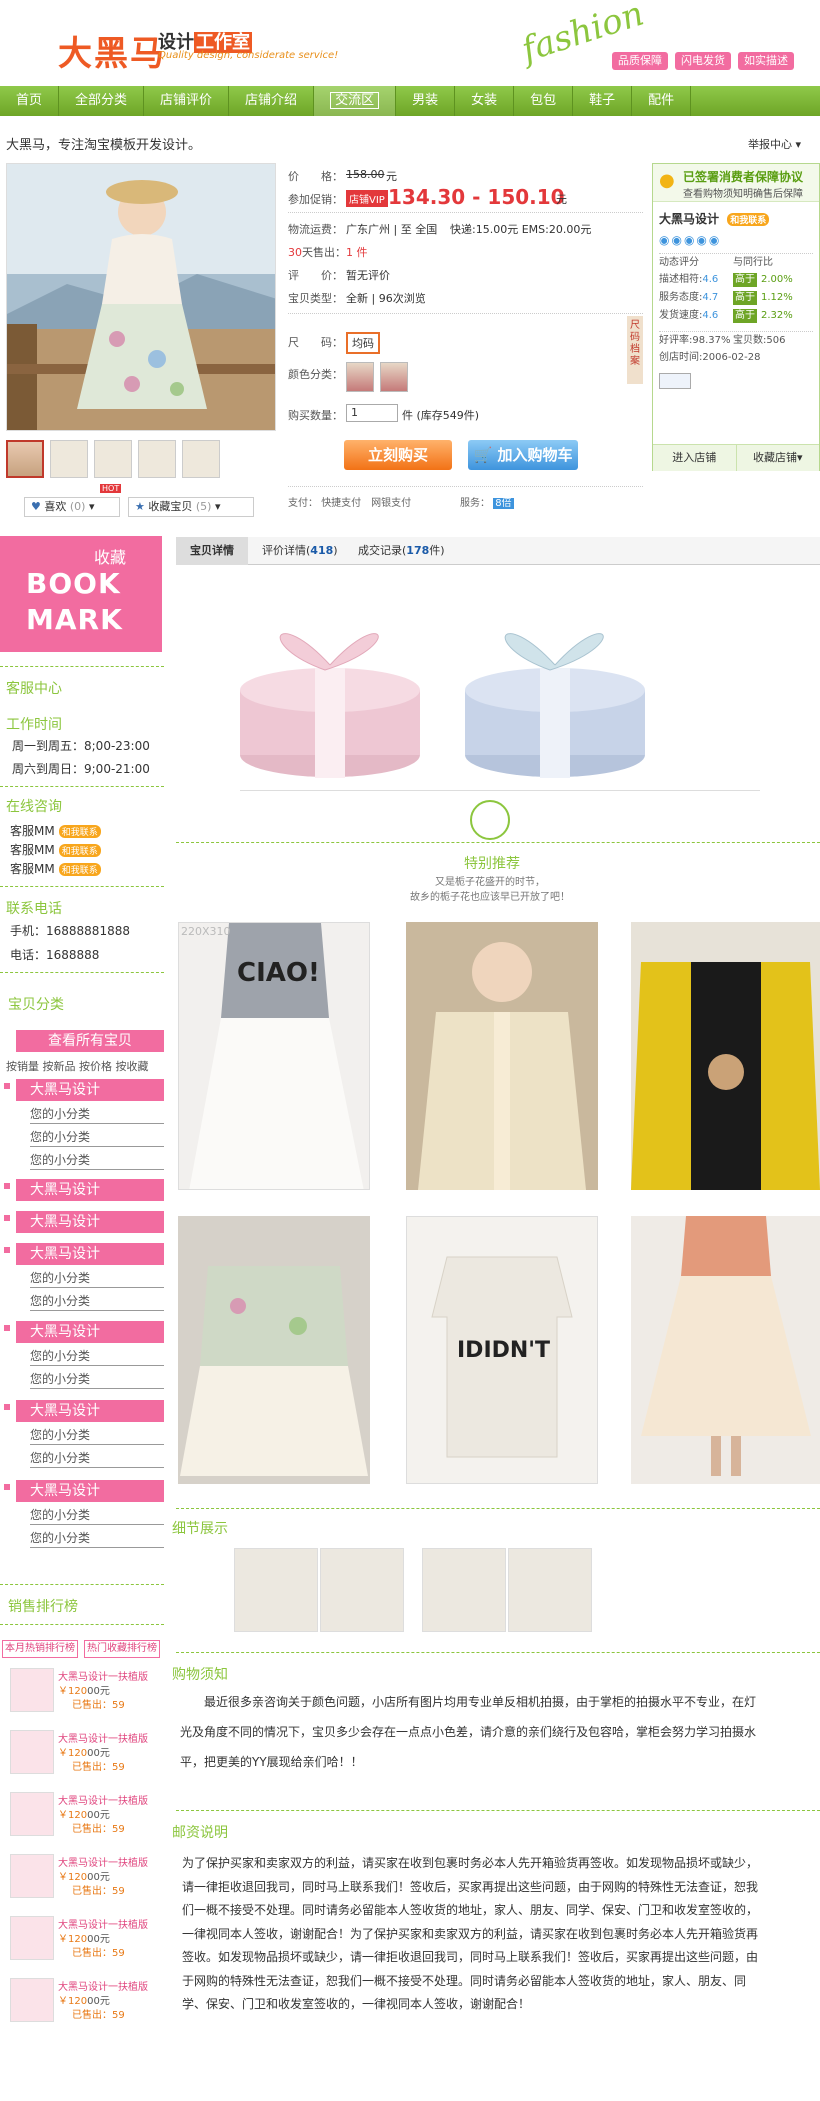 The width and height of the screenshot is (820, 2101). Describe the element at coordinates (141, 297) in the screenshot. I see `product-main-image` at that location.